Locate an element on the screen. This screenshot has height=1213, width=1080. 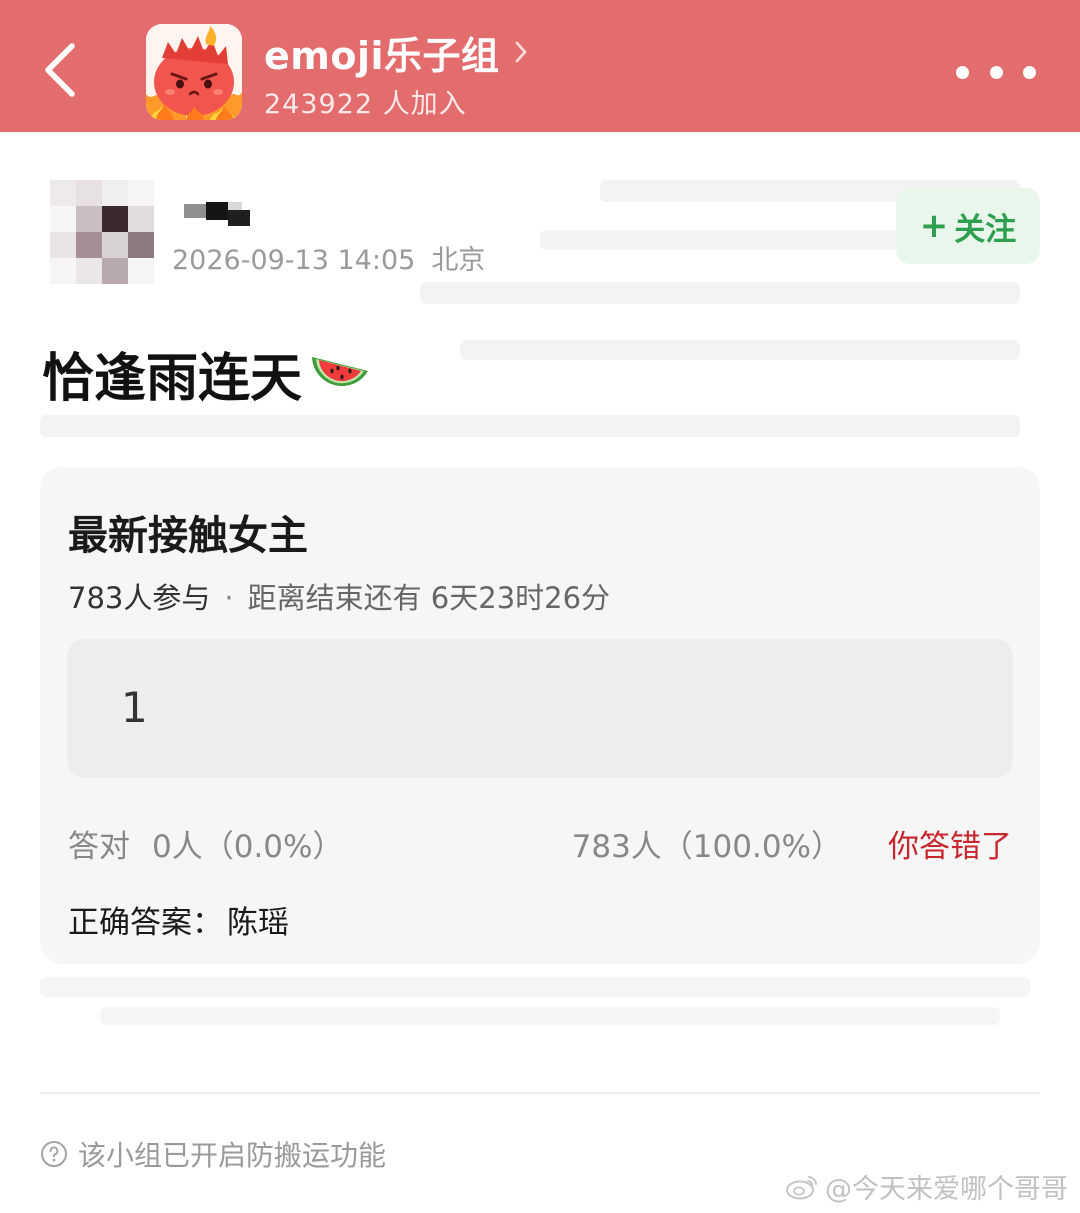
pixelated-avatar-icon is located at coordinates (102, 232).